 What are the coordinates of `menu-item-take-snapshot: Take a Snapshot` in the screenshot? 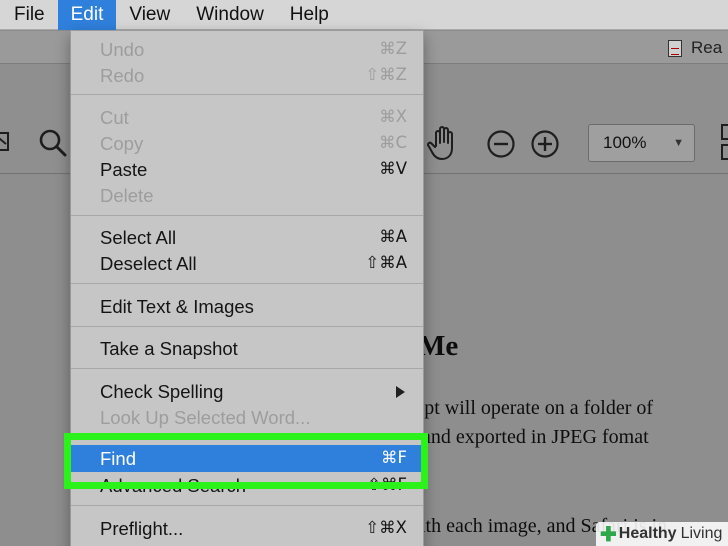 It's located at (247, 348).